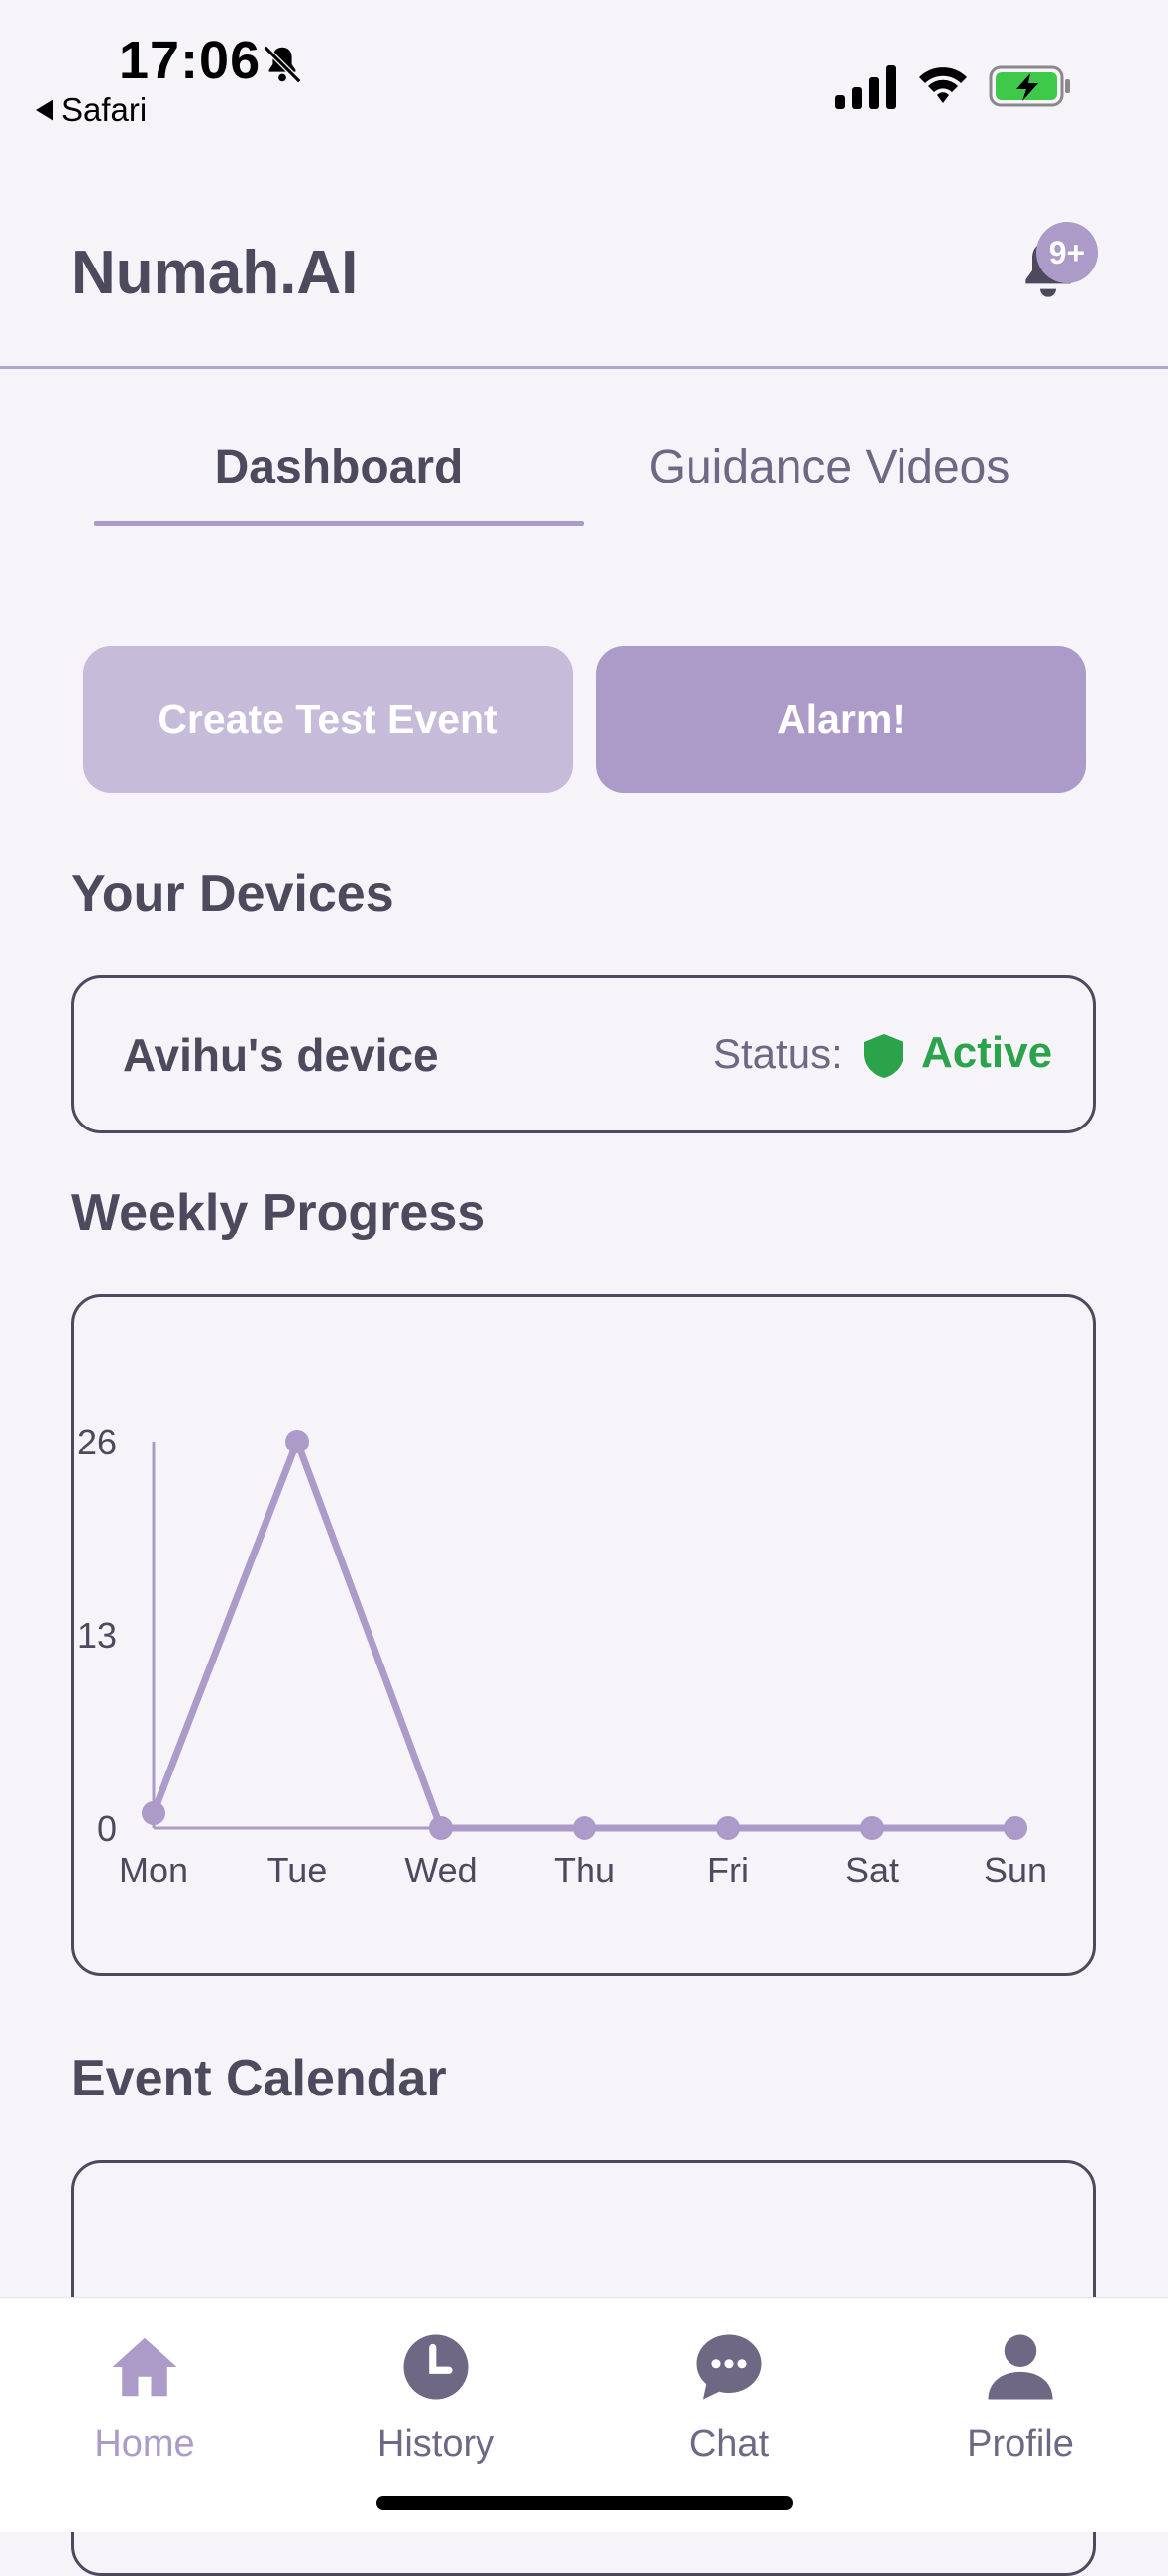  Describe the element at coordinates (259, 2078) in the screenshot. I see `event-calendar-title: Event Calendar` at that location.